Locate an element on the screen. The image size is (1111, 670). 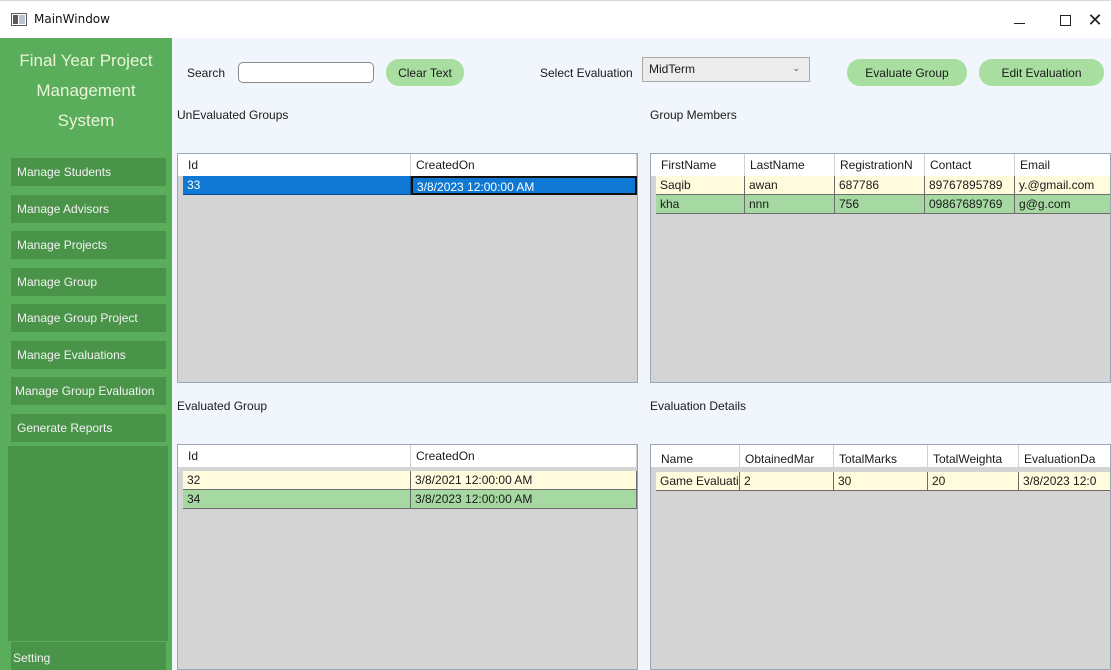
evaluation-select-value: MidTerm is located at coordinates (672, 69).